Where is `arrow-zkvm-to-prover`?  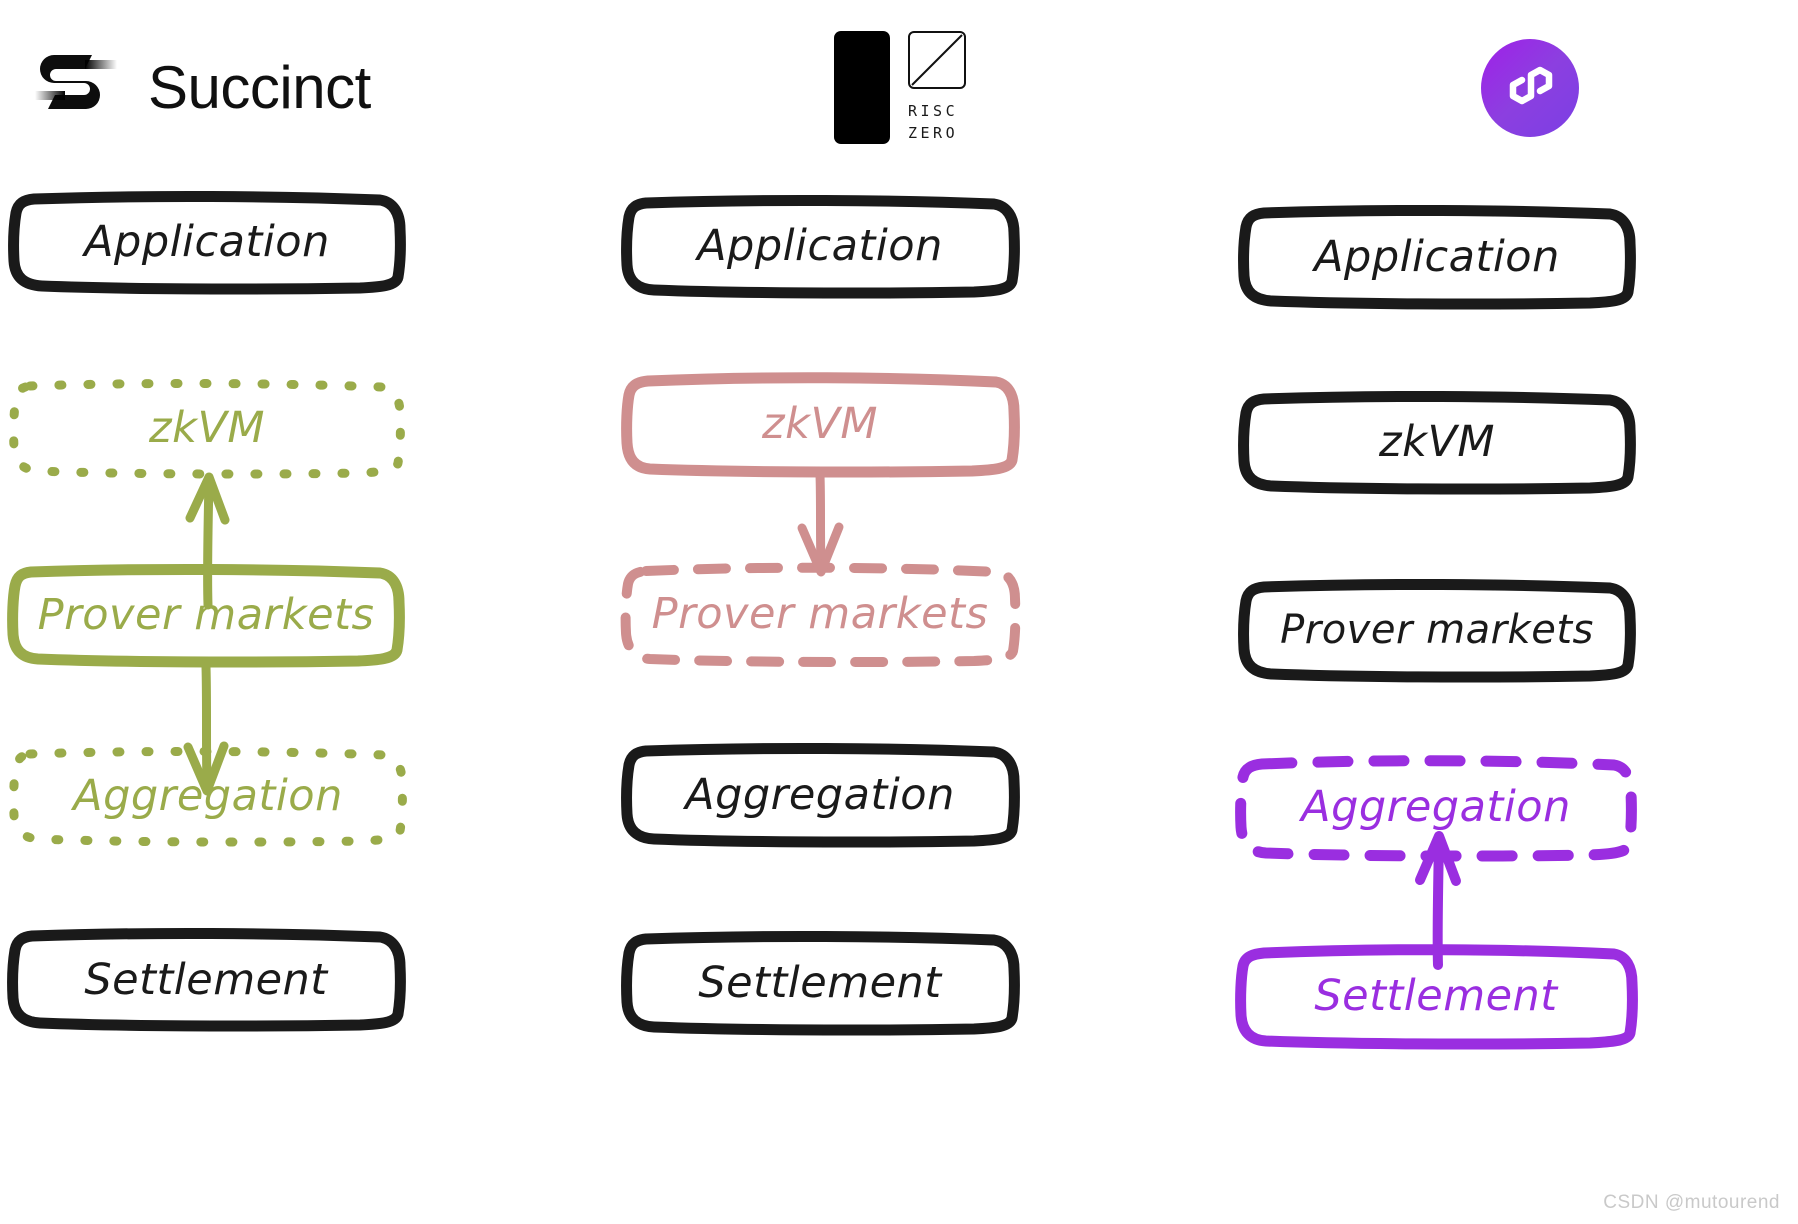
arrow-zkvm-to-prover is located at coordinates (820, 523).